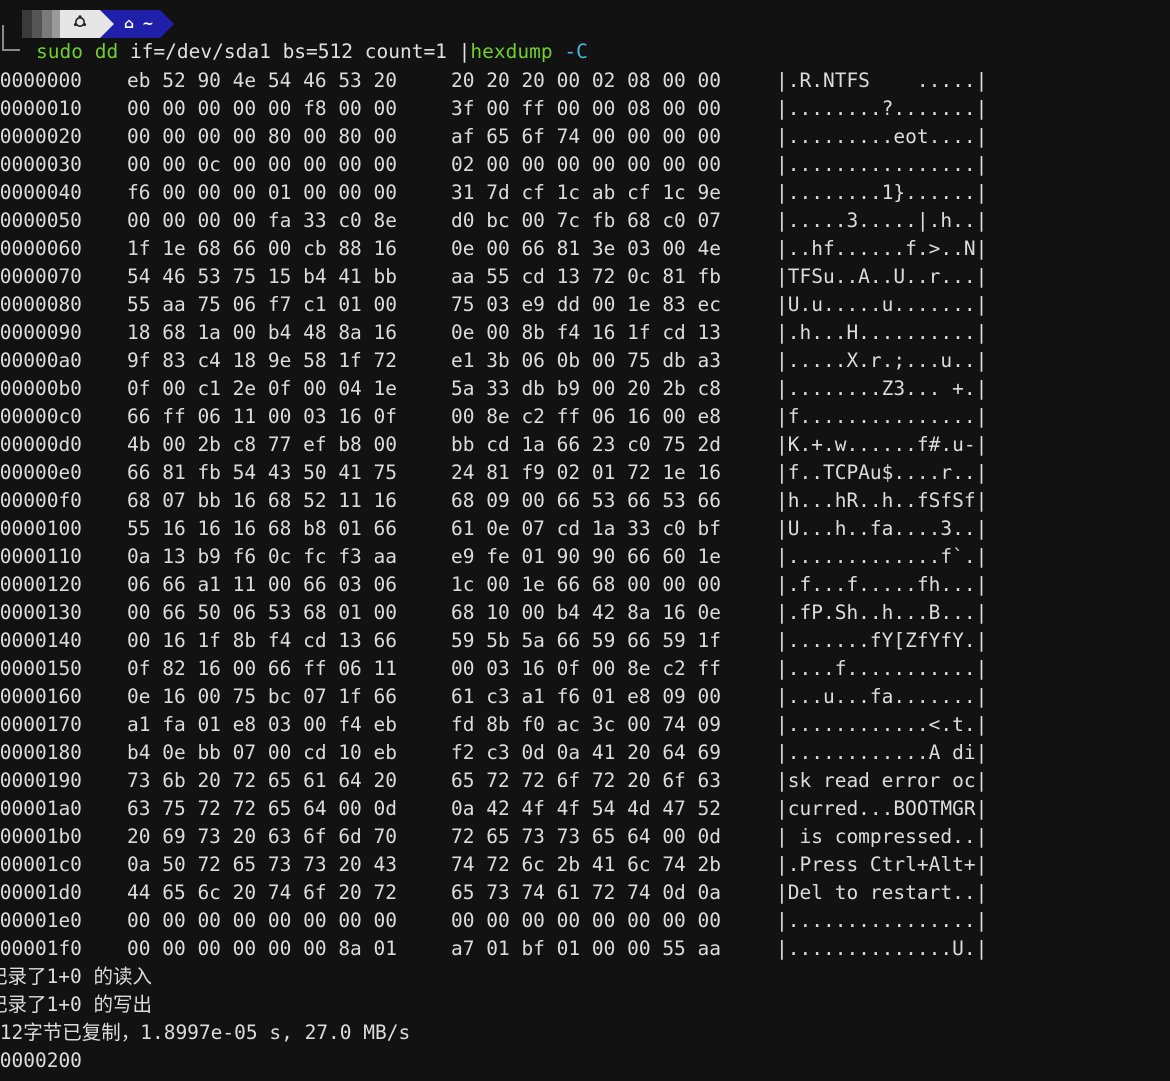  Describe the element at coordinates (882, 528) in the screenshot. I see `hexdump-ascii: |U...h..fa....3..|` at that location.